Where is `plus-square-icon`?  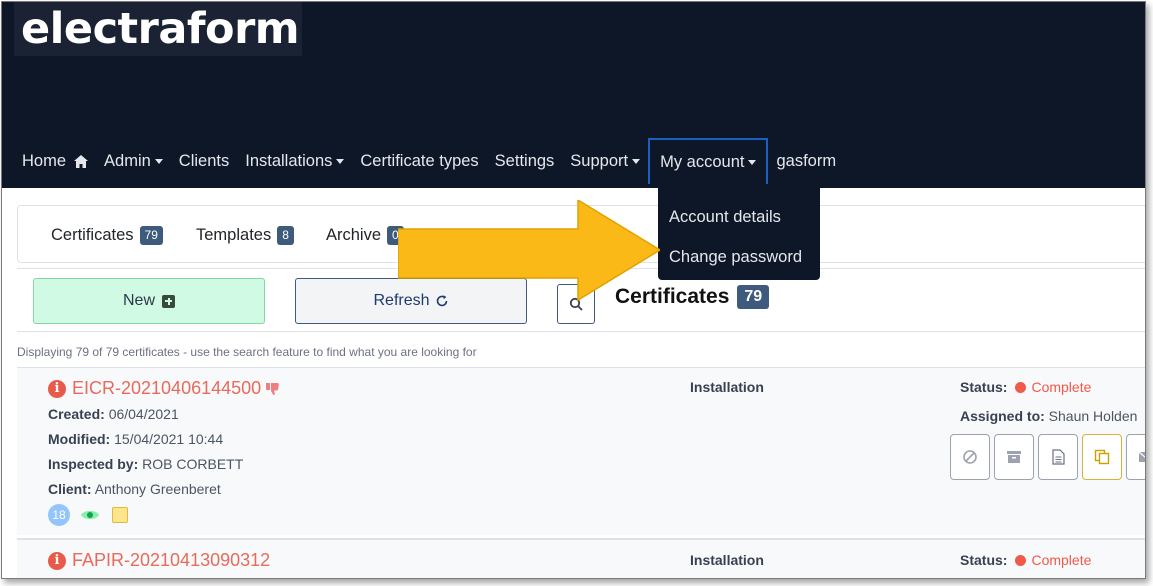 plus-square-icon is located at coordinates (168, 301).